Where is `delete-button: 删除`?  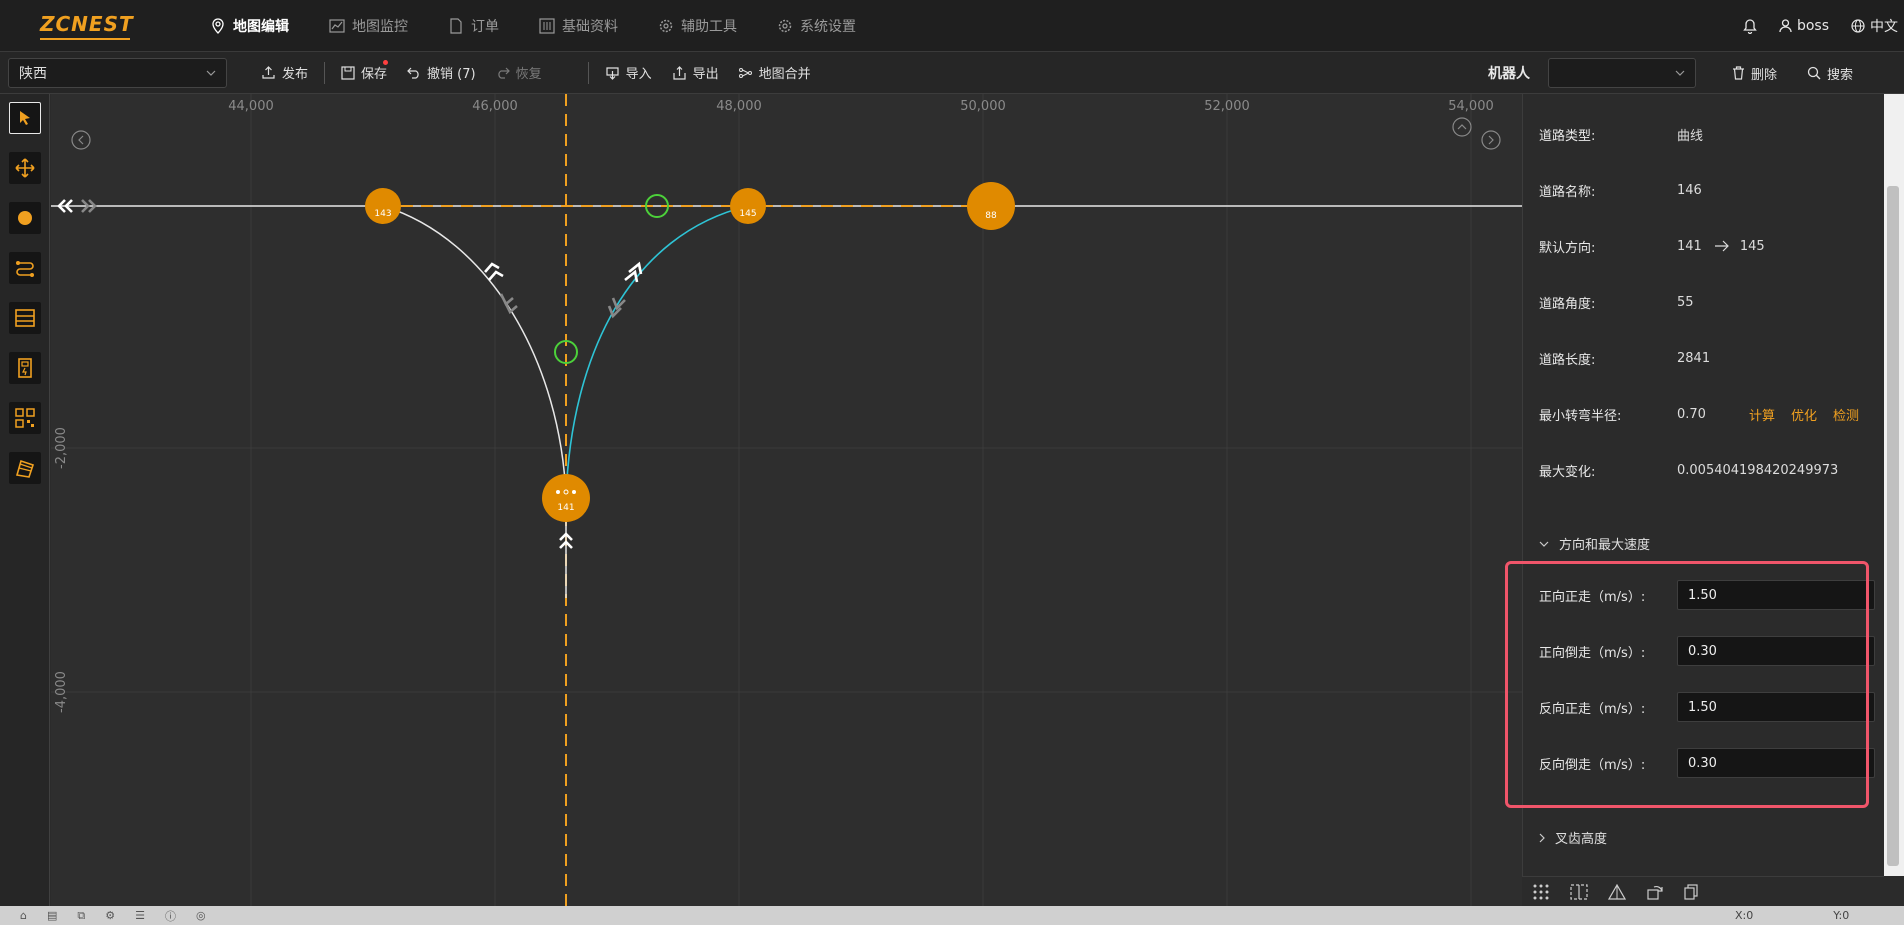
delete-button: 删除 is located at coordinates (1754, 73).